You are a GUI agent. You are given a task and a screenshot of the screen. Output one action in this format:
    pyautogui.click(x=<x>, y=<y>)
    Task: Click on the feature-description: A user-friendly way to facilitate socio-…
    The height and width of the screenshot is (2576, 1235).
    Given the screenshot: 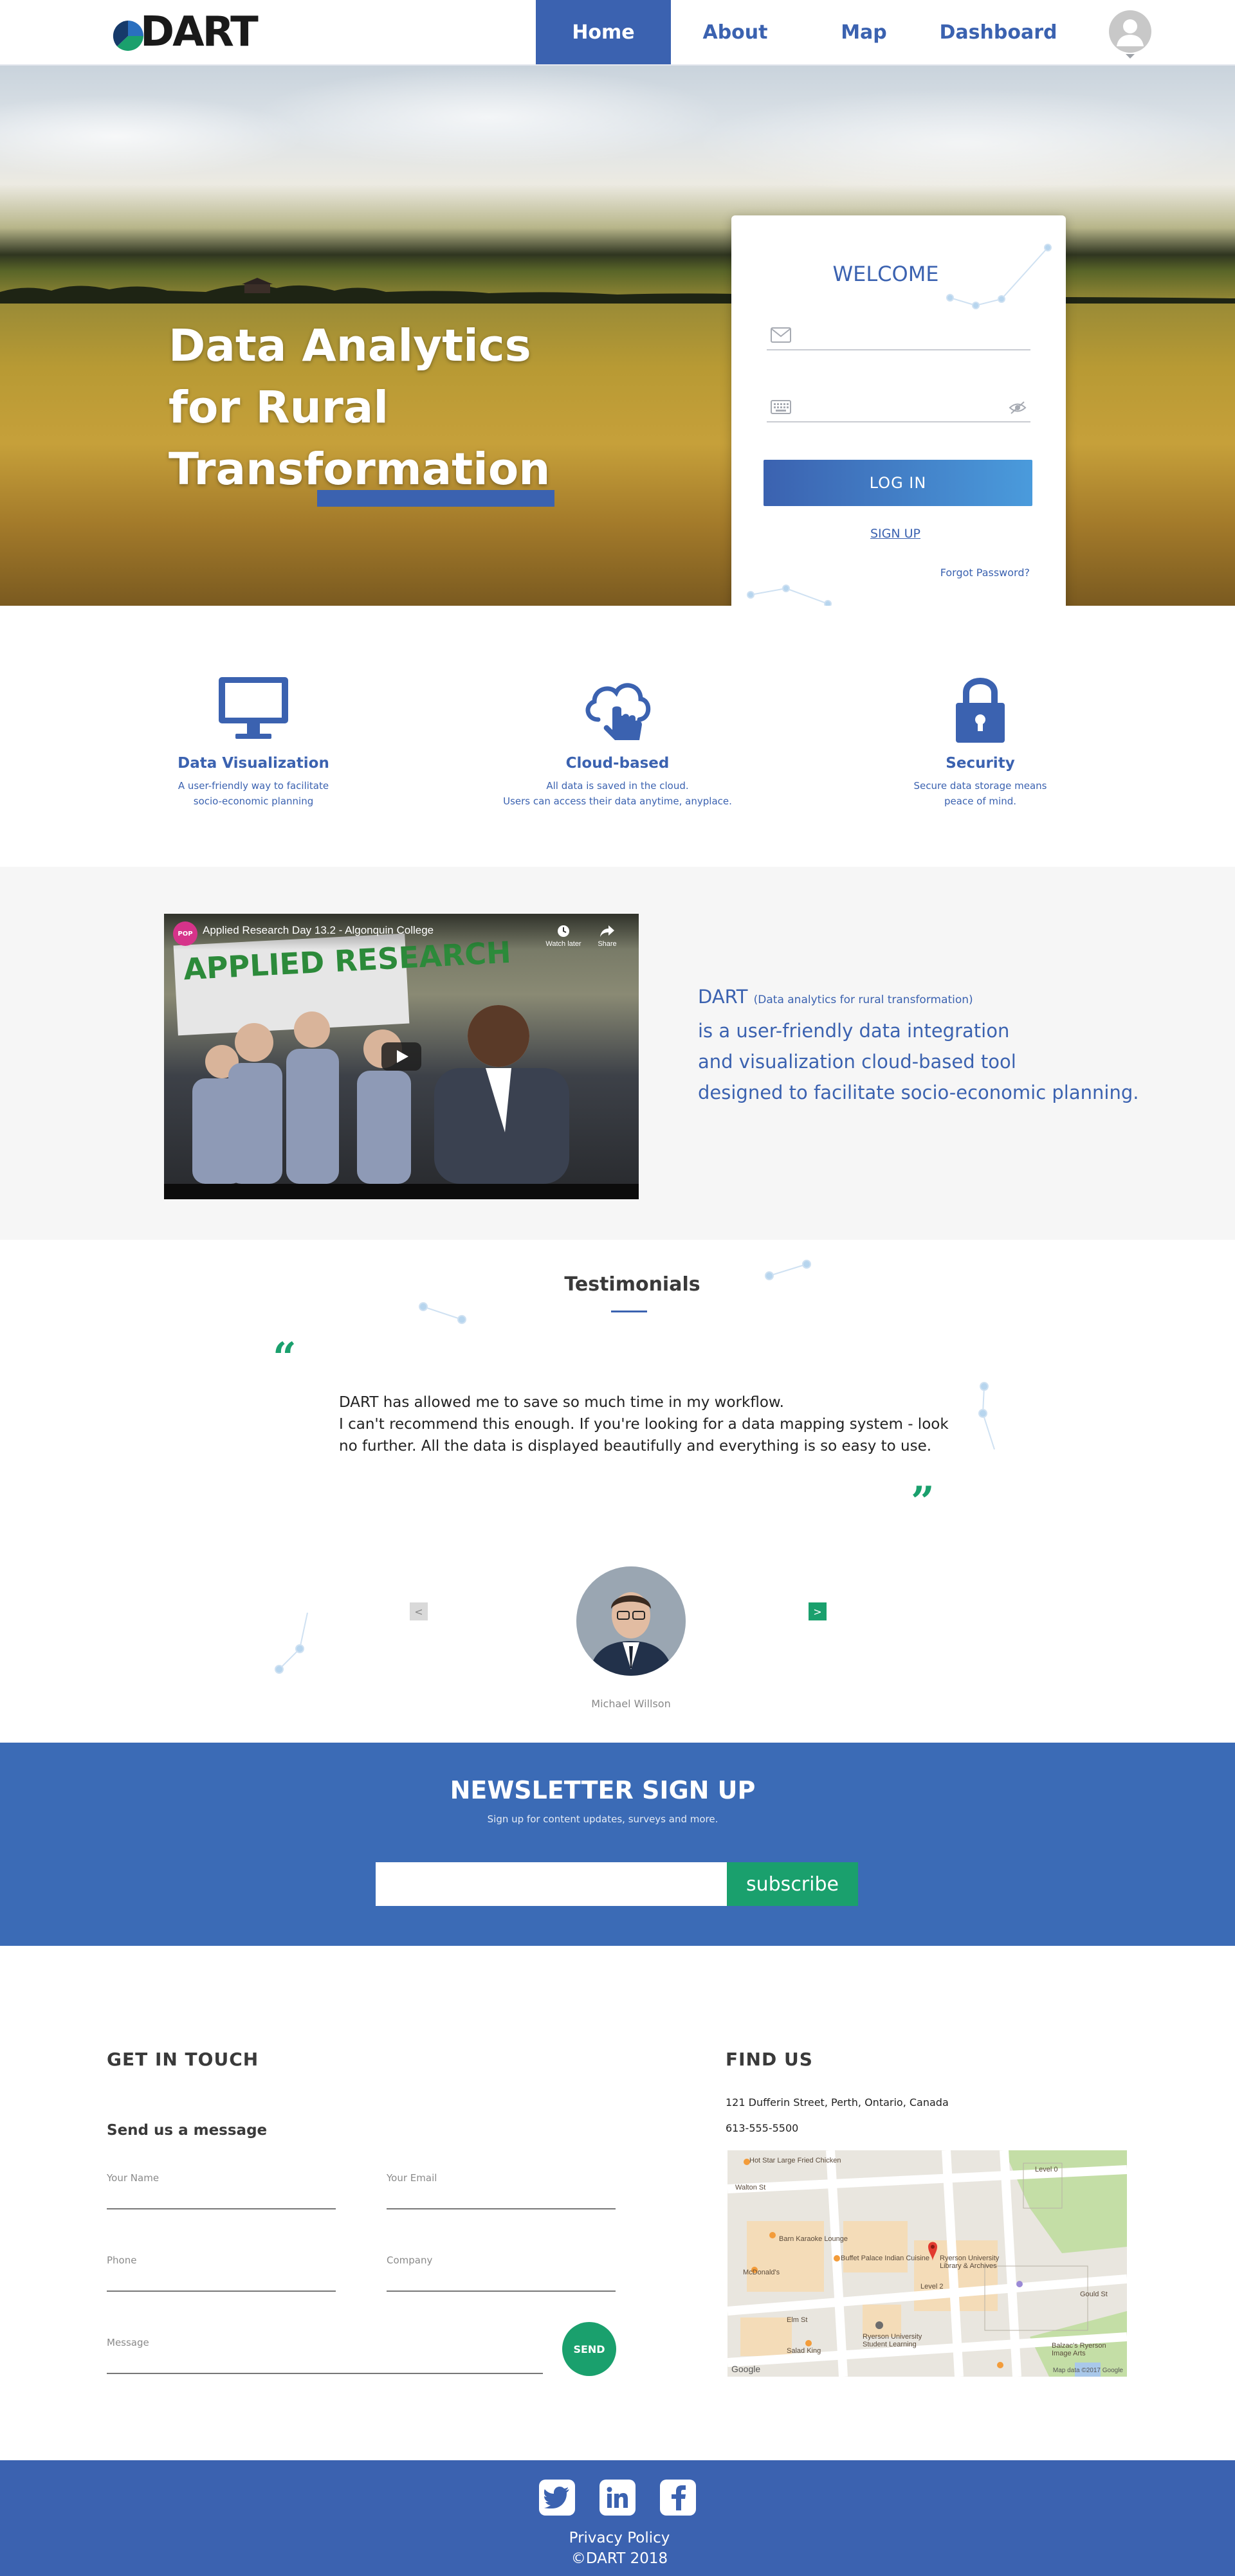 What is the action you would take?
    pyautogui.click(x=253, y=793)
    